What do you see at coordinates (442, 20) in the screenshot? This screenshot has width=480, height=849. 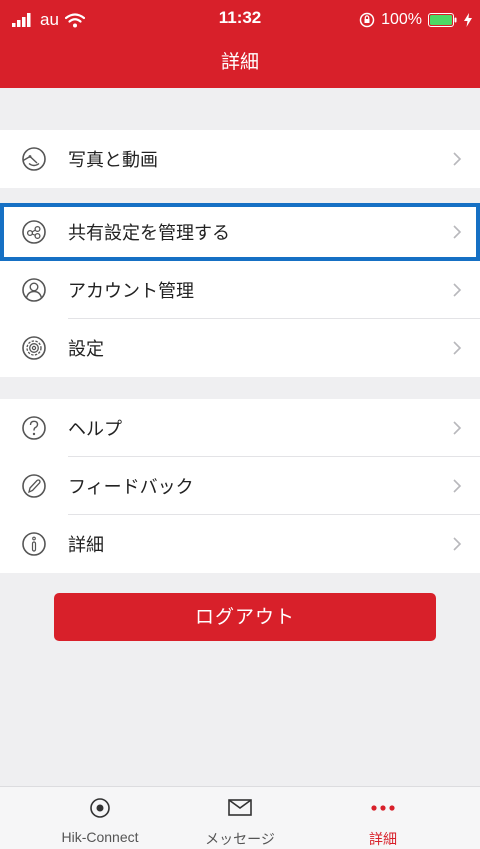 I see `battery-icon` at bounding box center [442, 20].